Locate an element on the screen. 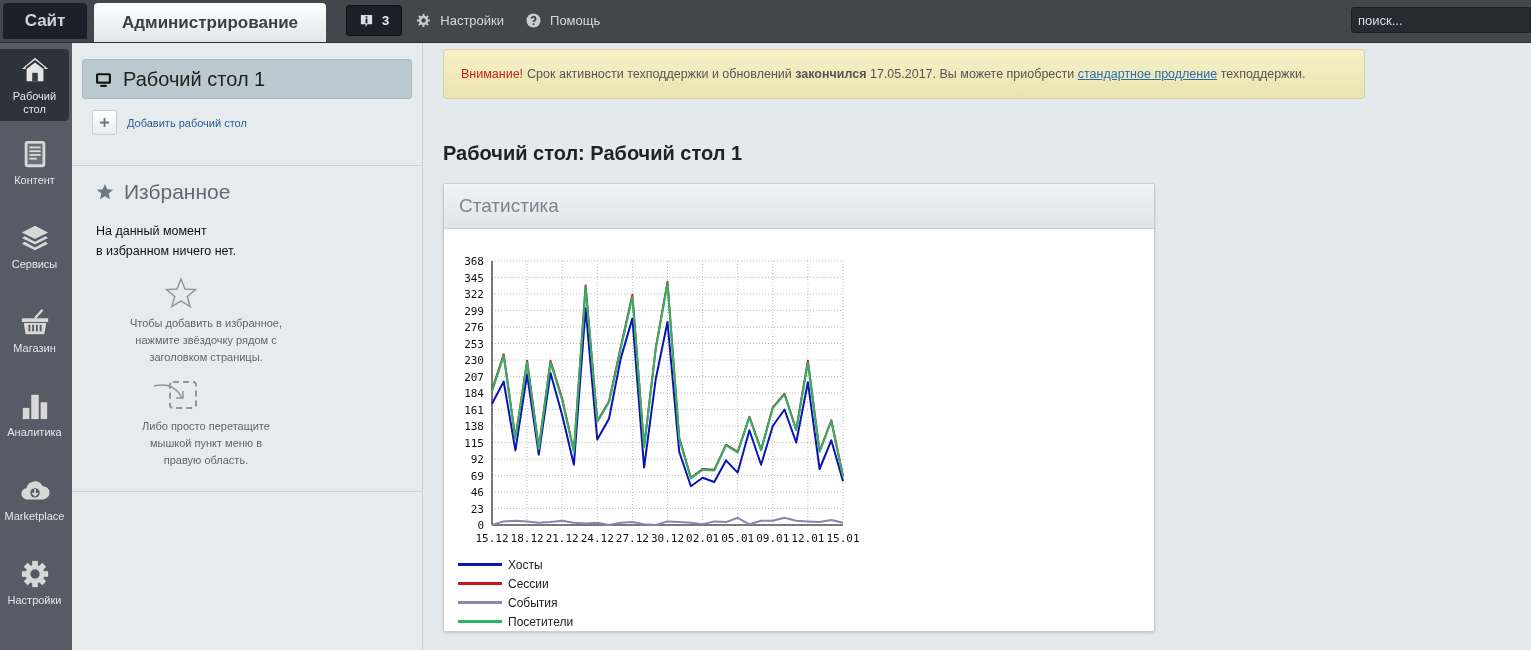 This screenshot has height=650, width=1531. y-tick-label: 299 is located at coordinates (474, 311).